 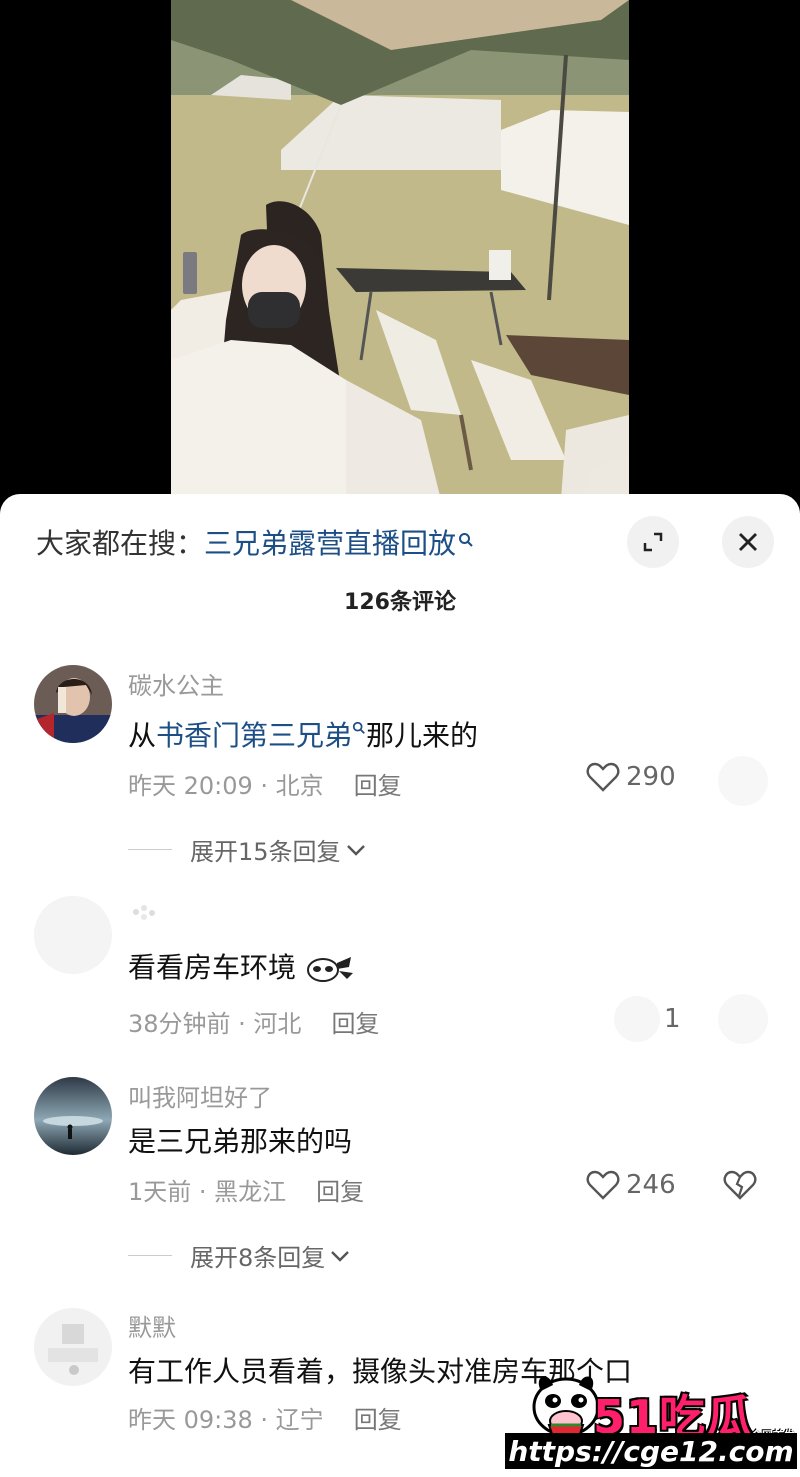 I want to click on comment-meta: 昨天 20:09 · 北京 回复, so click(x=265, y=783).